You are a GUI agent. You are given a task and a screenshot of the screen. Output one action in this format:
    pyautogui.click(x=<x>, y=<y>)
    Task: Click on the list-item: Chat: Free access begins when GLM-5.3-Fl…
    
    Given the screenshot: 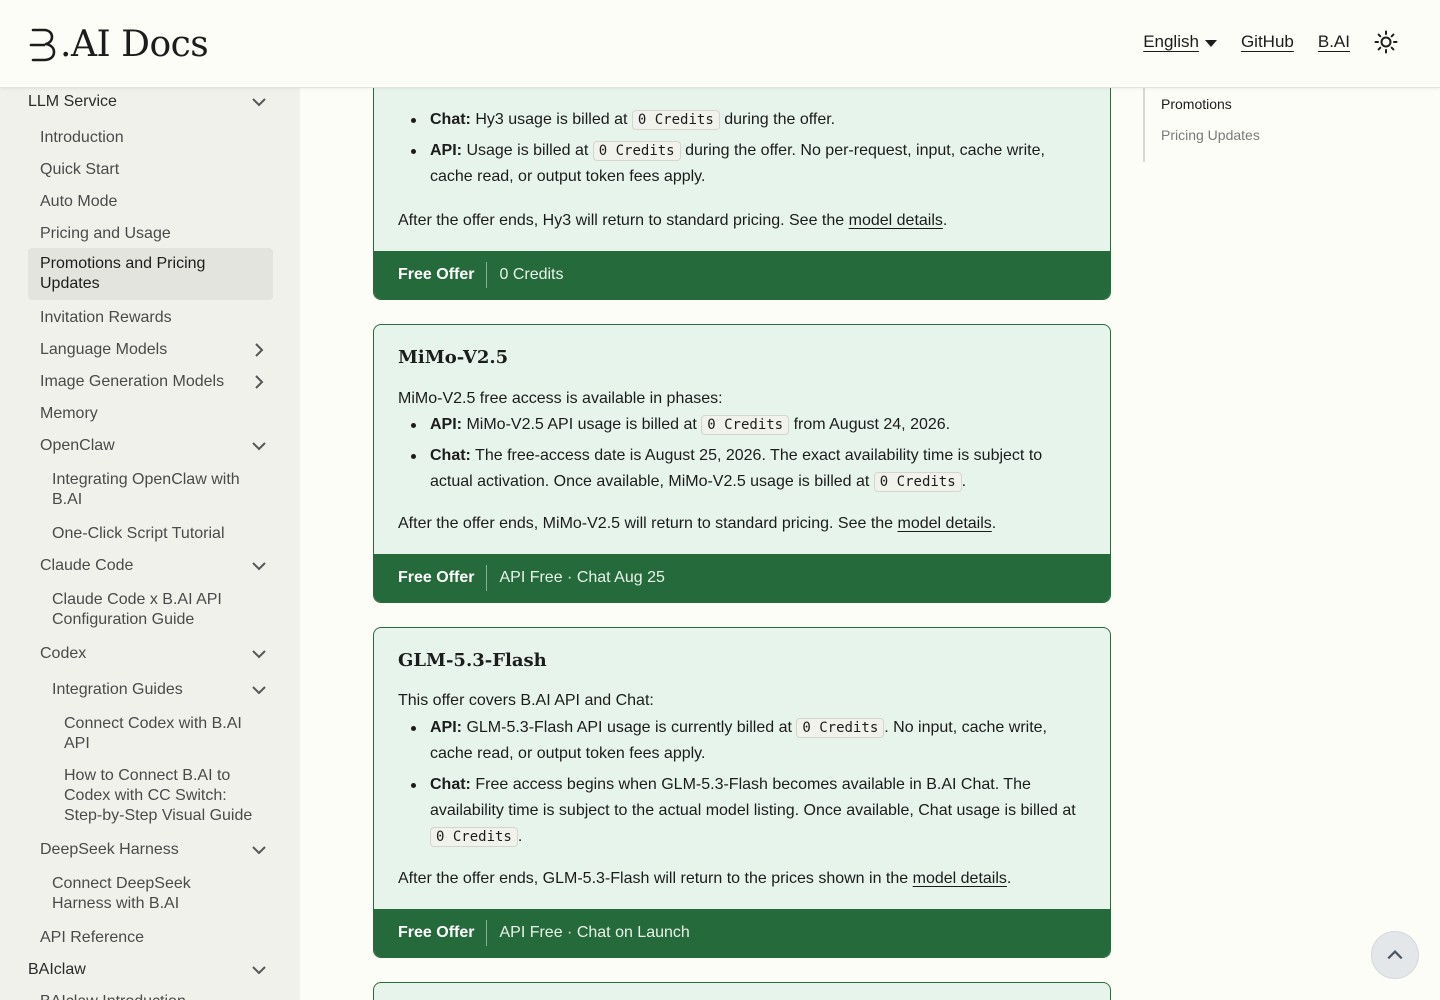 What is the action you would take?
    pyautogui.click(x=743, y=811)
    